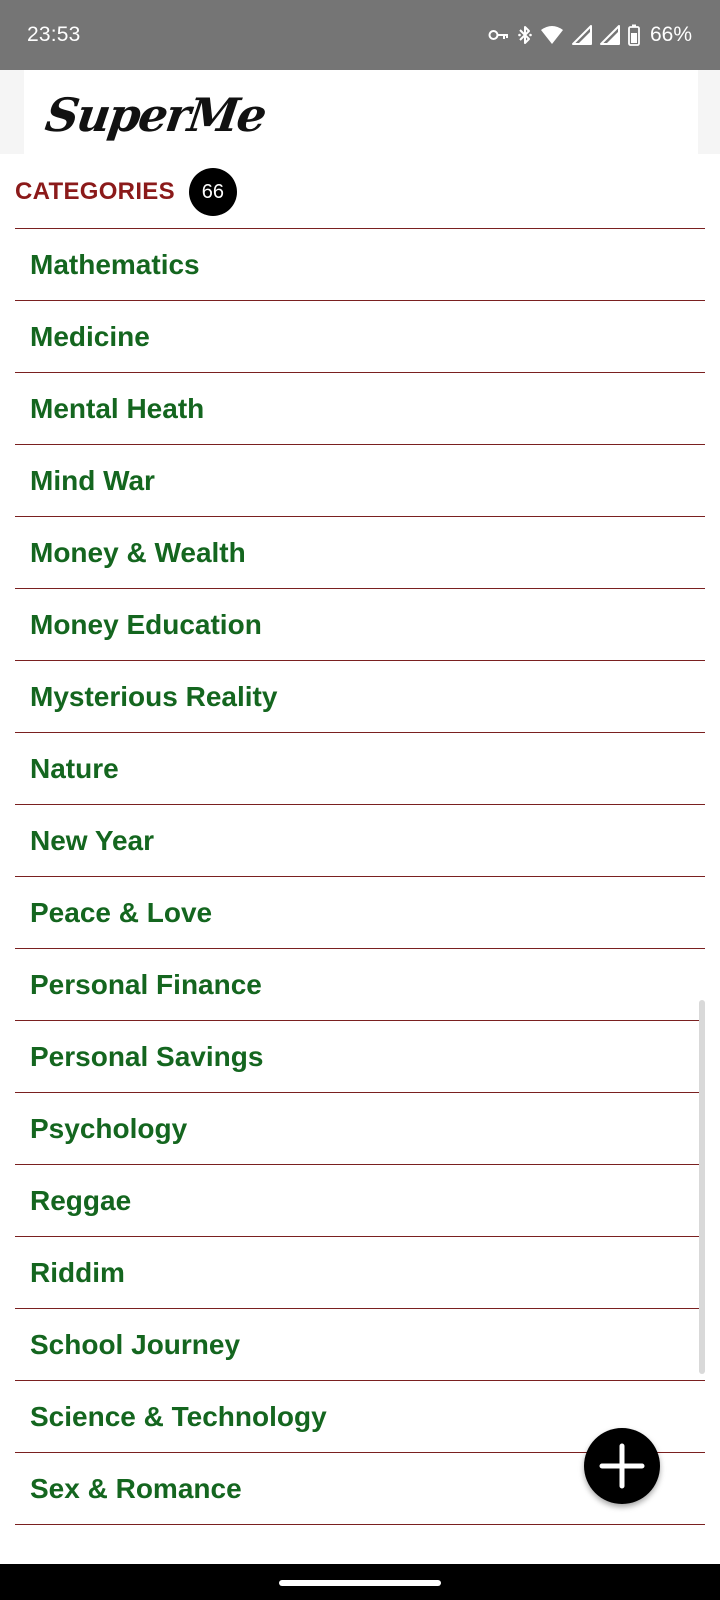  I want to click on category-item-mysterious-reality: Mysterious Reality, so click(360, 697).